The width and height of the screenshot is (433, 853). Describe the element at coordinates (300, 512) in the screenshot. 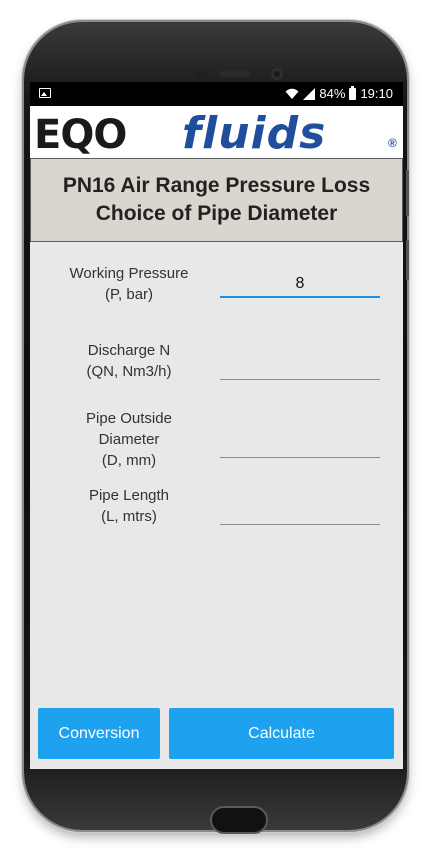

I see `pipe-length-input` at that location.